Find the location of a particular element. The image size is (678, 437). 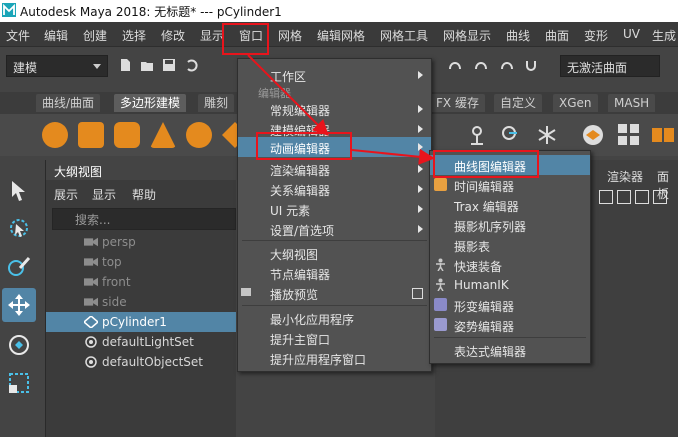

menu-uv: UV is located at coordinates (631, 34).